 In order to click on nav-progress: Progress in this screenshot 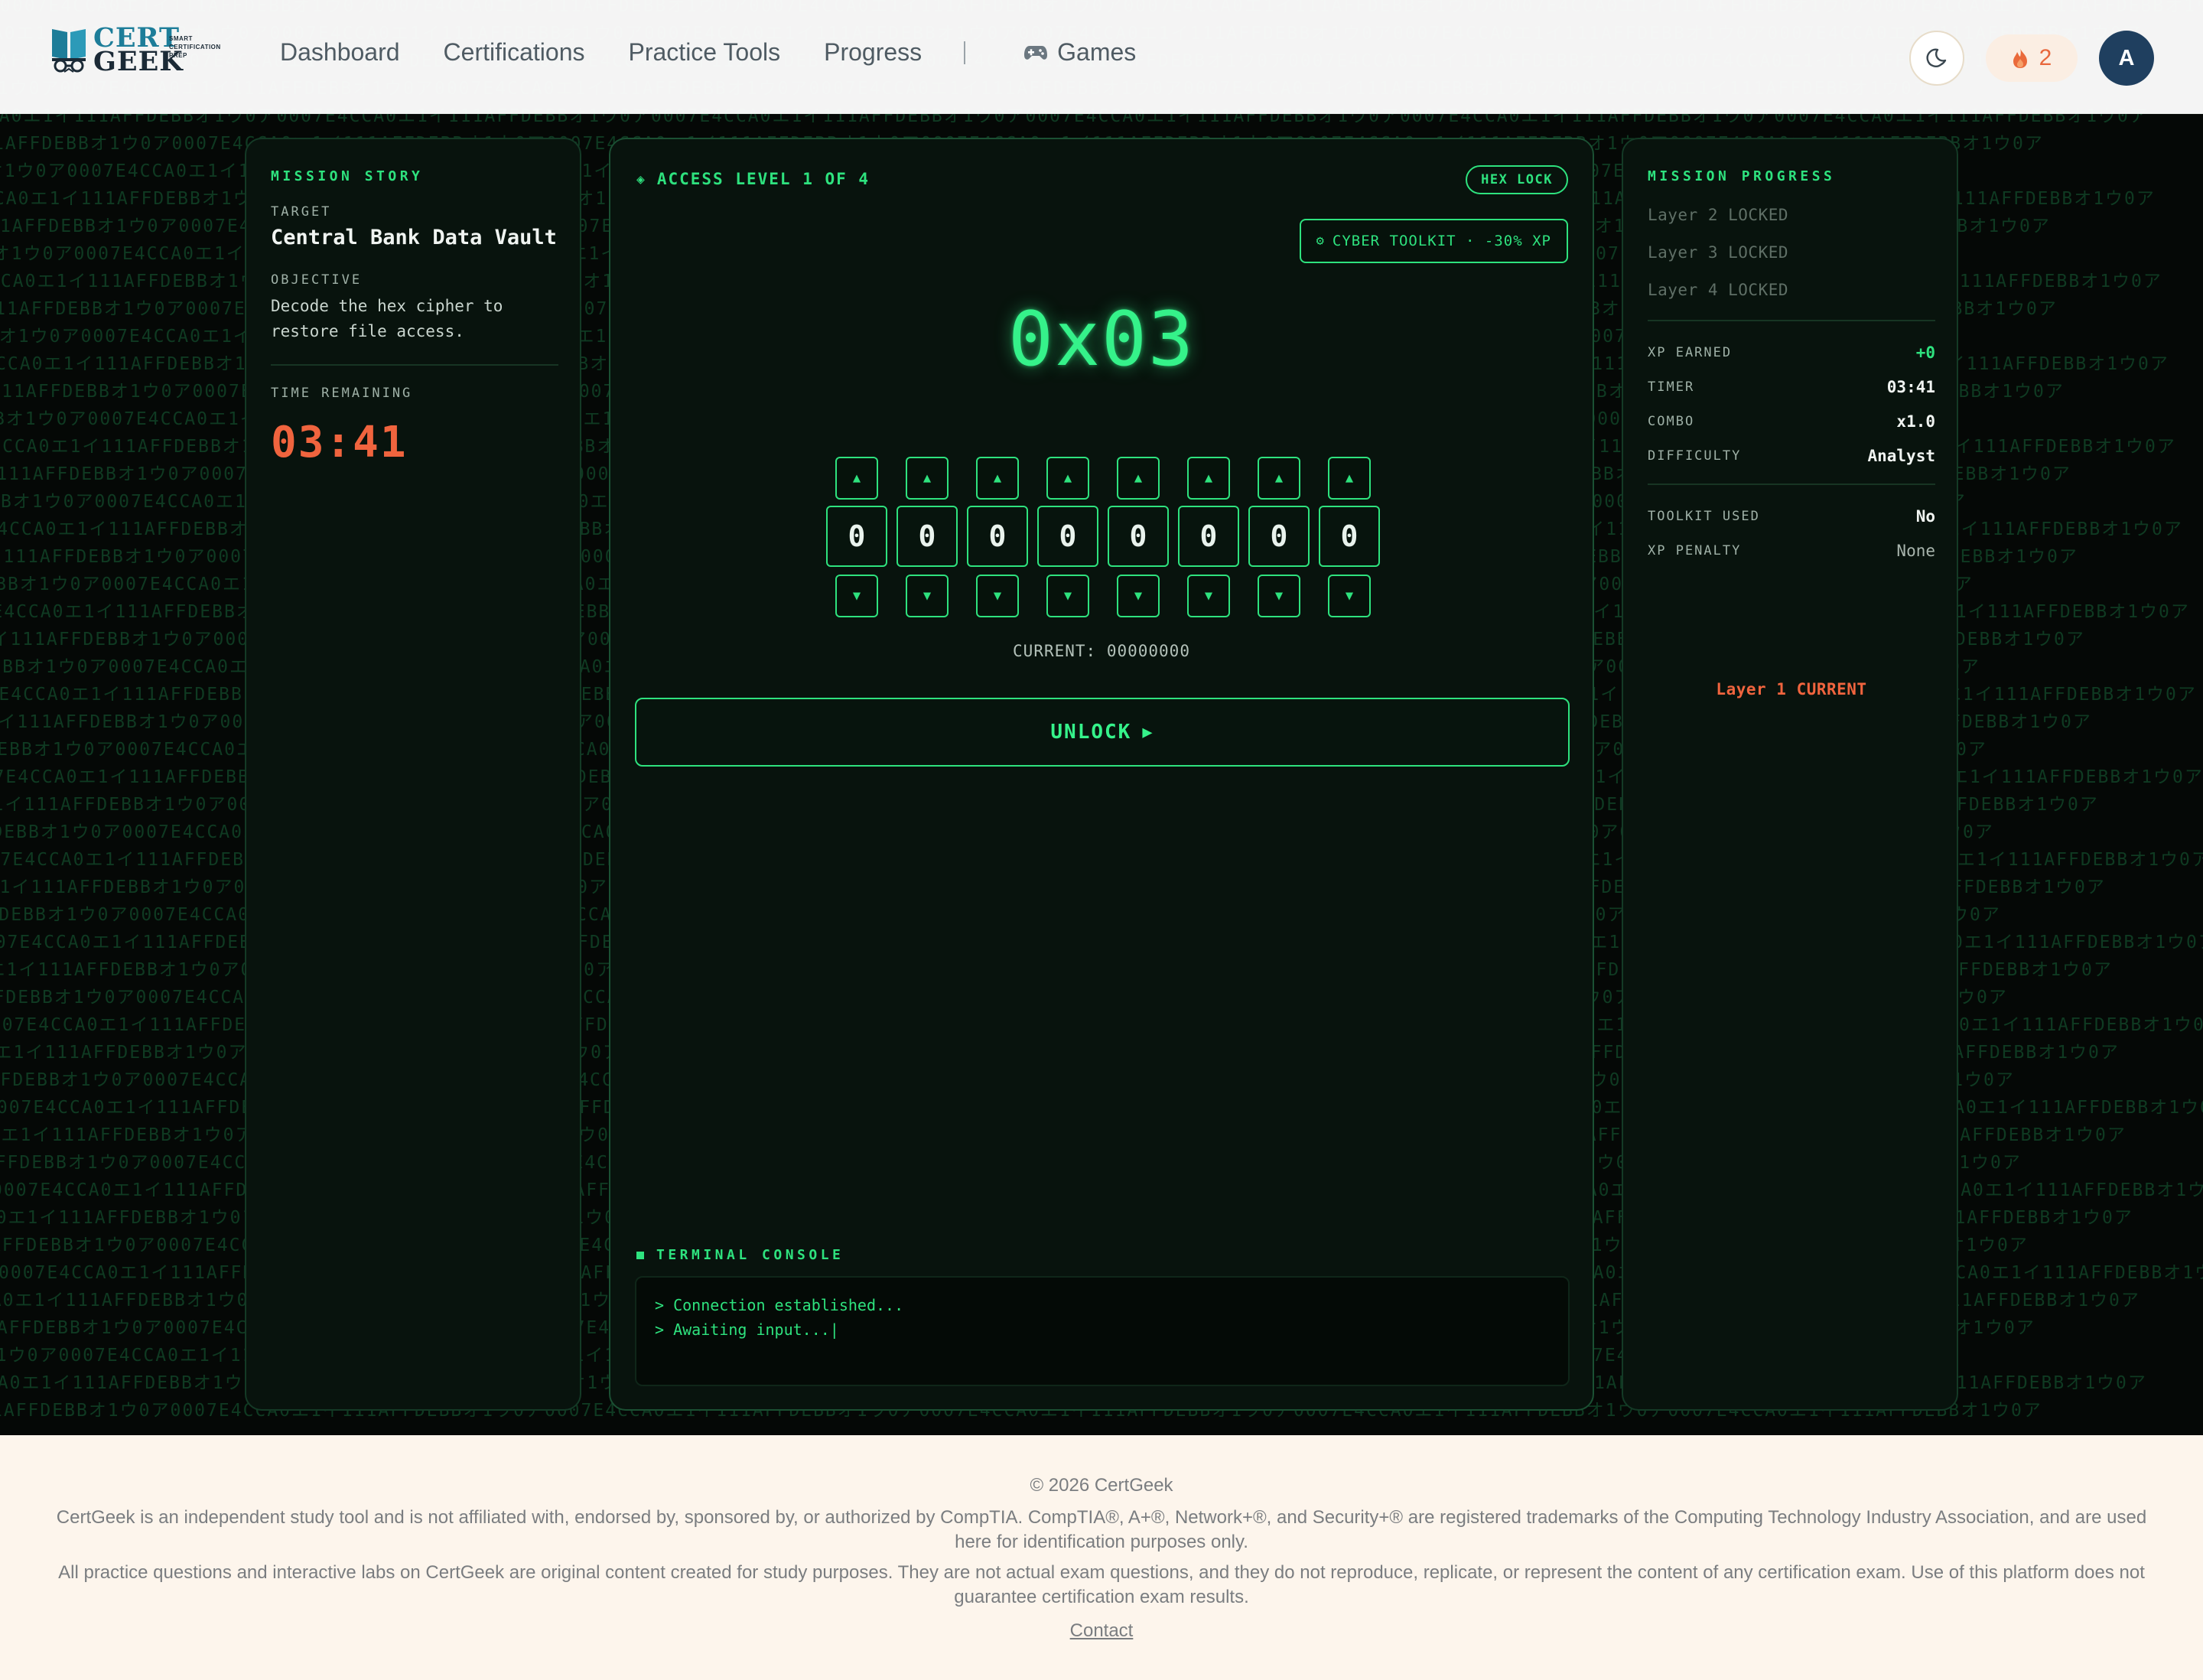, I will do `click(873, 52)`.